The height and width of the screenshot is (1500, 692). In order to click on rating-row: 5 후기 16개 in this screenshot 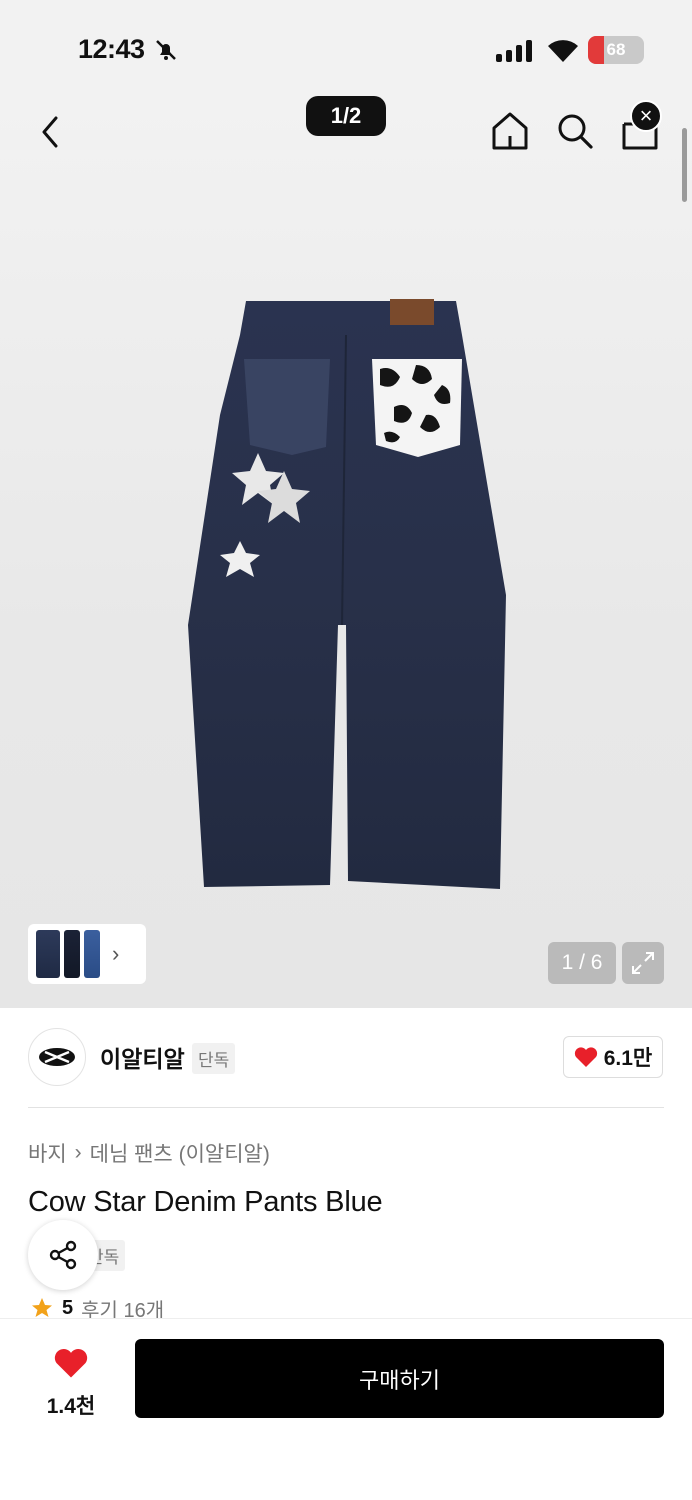, I will do `click(97, 1308)`.